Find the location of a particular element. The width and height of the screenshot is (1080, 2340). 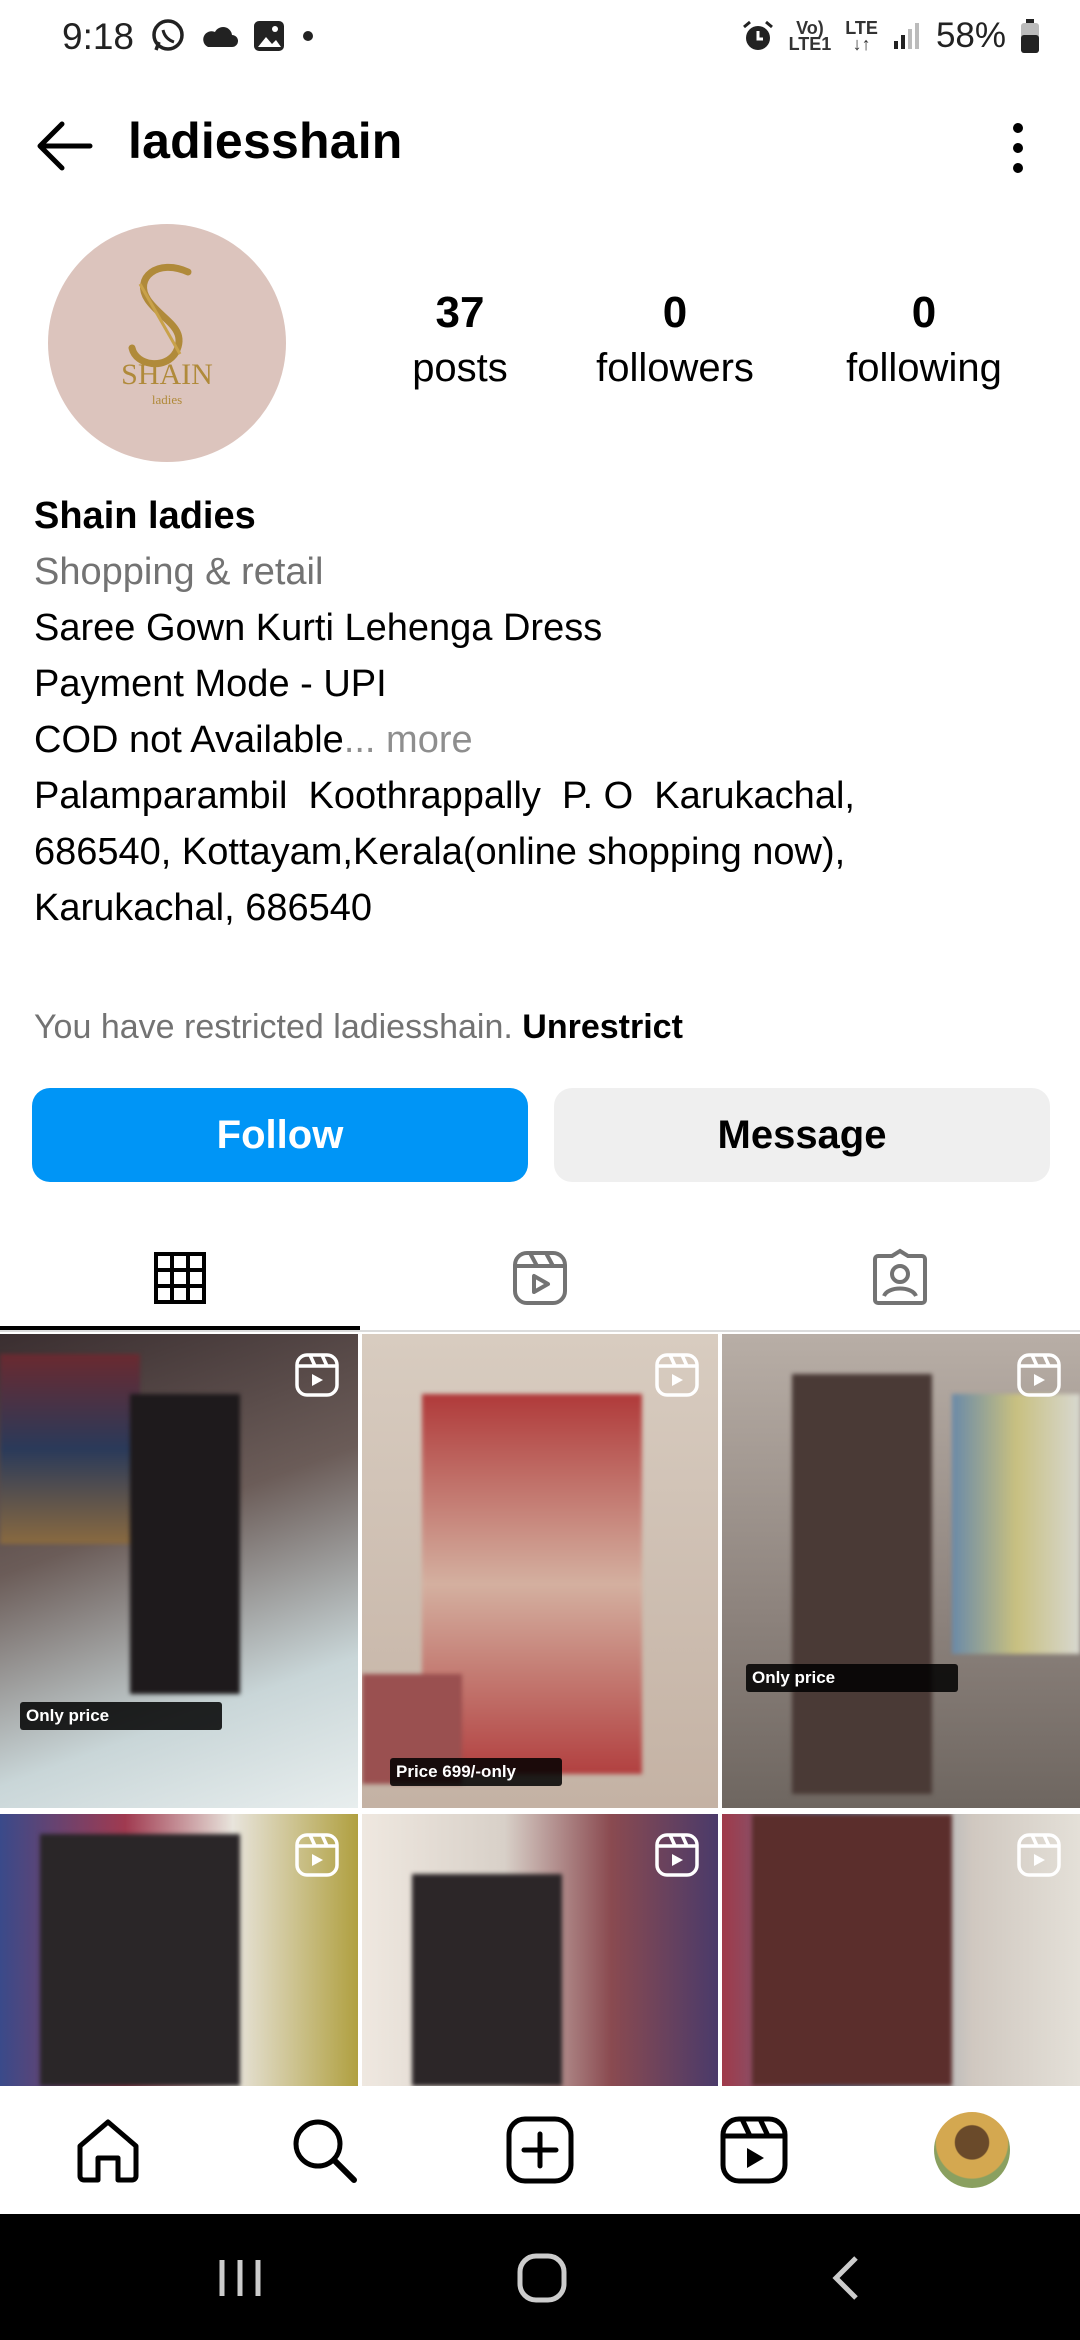

bottom-navigation is located at coordinates (540, 2150).